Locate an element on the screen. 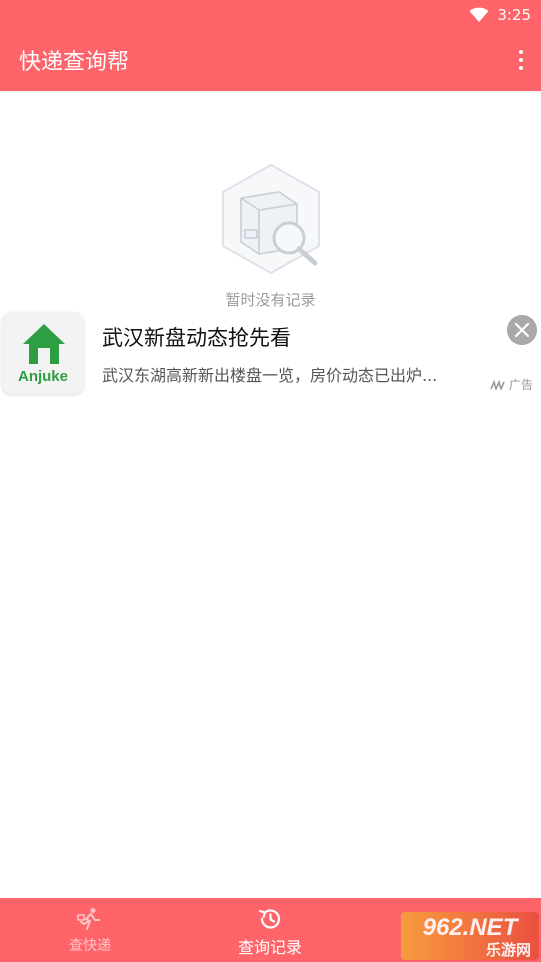 Image resolution: width=541 pixels, height=962 pixels. ad-label-text: 广告 is located at coordinates (521, 385).